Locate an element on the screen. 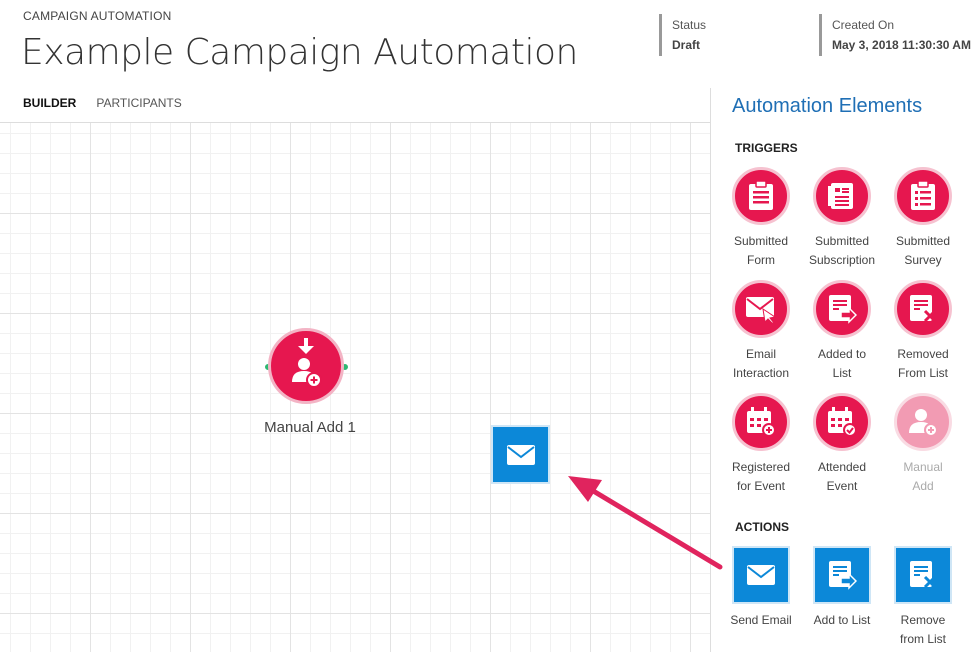 The image size is (974, 652). trigger-label-line2: Form is located at coordinates (761, 260).